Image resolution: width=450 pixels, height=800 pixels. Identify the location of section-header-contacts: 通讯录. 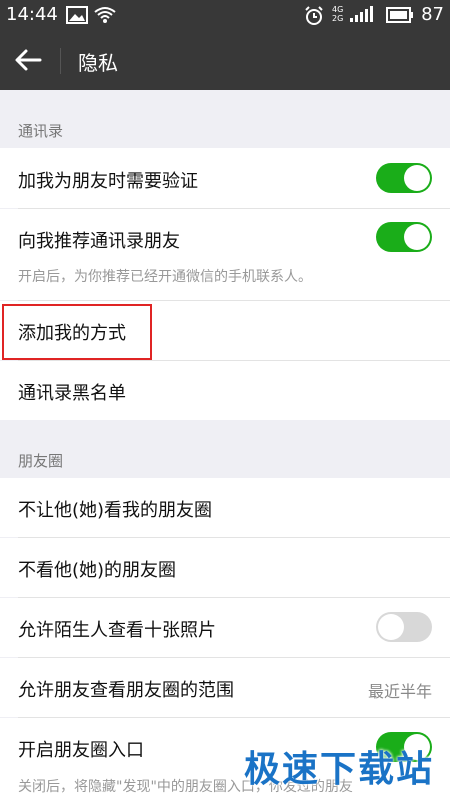
(41, 131).